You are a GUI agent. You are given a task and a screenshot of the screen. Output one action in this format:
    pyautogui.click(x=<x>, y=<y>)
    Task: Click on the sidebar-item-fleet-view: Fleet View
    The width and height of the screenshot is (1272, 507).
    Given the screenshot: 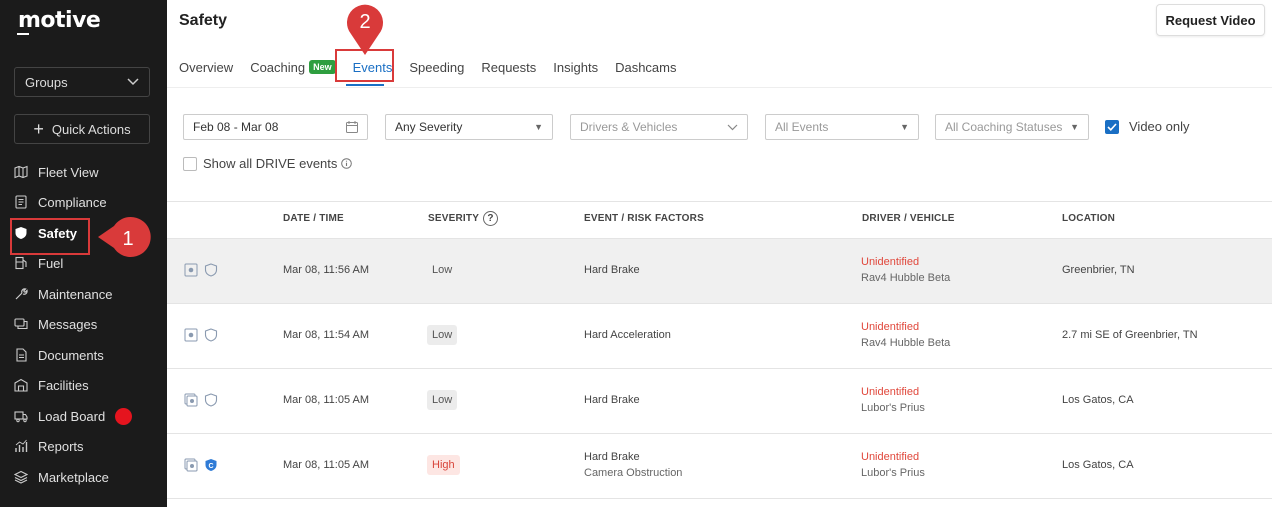 What is the action you would take?
    pyautogui.click(x=84, y=172)
    